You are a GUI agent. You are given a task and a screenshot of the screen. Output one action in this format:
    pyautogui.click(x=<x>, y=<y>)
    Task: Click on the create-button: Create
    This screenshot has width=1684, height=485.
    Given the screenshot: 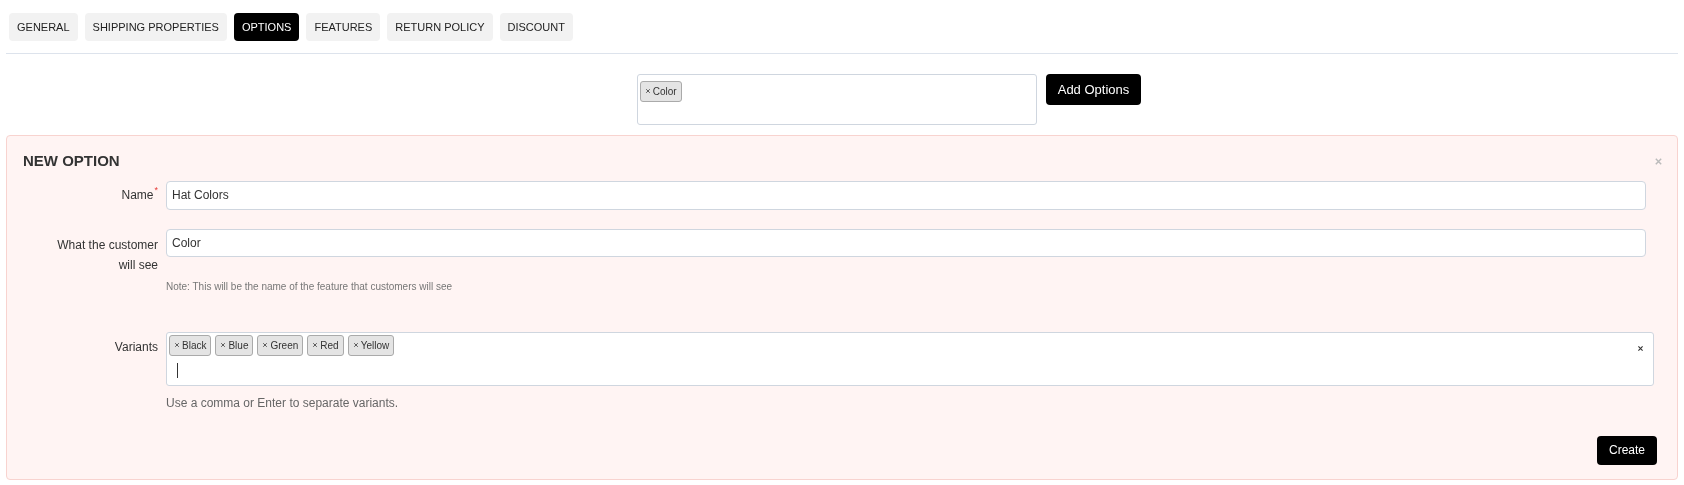 What is the action you would take?
    pyautogui.click(x=1626, y=450)
    